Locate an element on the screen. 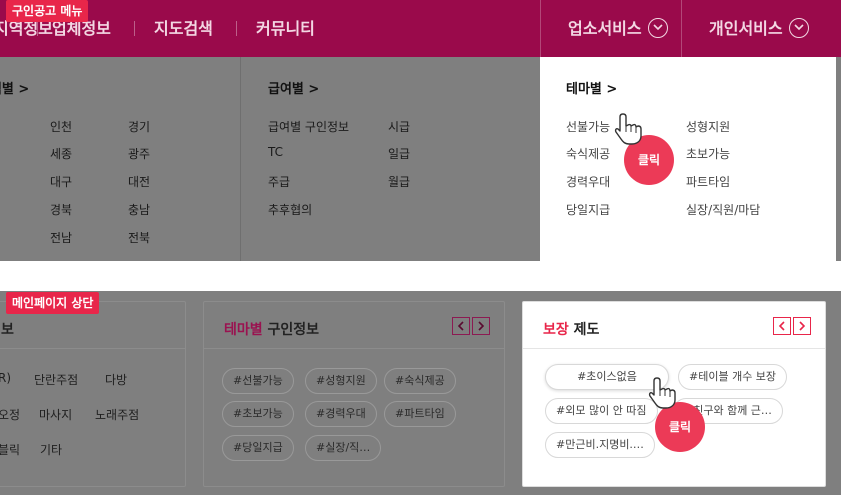 This screenshot has width=841, height=495. section-tag-main-top: 메인페이지 상단 is located at coordinates (53, 303).